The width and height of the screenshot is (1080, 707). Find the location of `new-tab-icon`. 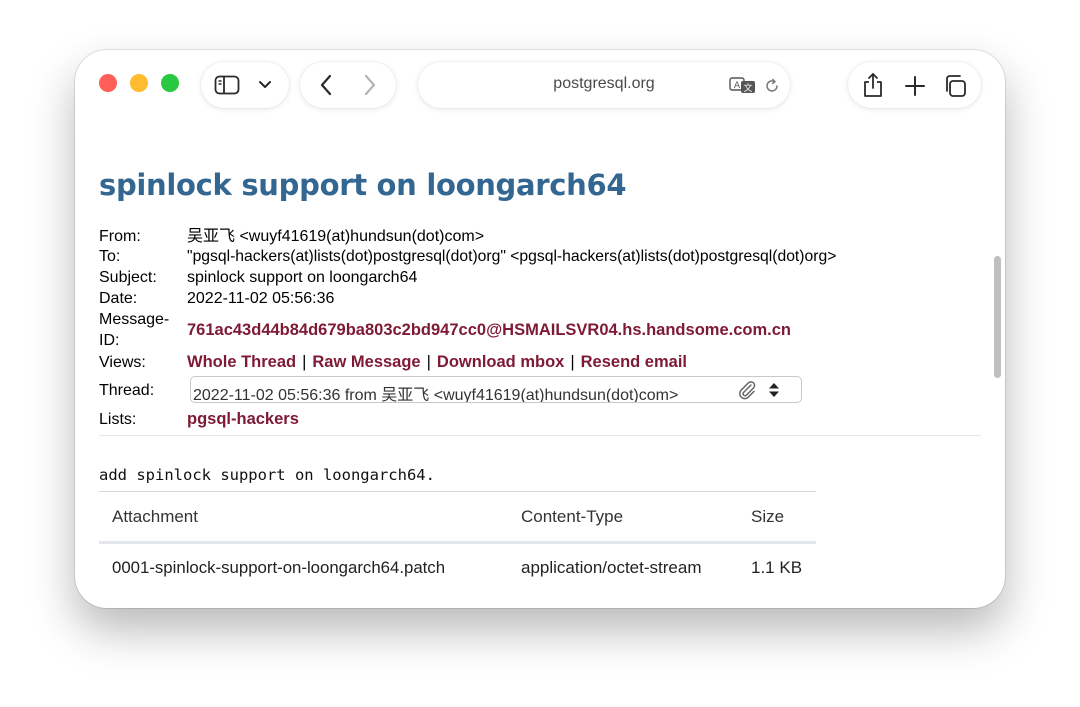

new-tab-icon is located at coordinates (915, 86).